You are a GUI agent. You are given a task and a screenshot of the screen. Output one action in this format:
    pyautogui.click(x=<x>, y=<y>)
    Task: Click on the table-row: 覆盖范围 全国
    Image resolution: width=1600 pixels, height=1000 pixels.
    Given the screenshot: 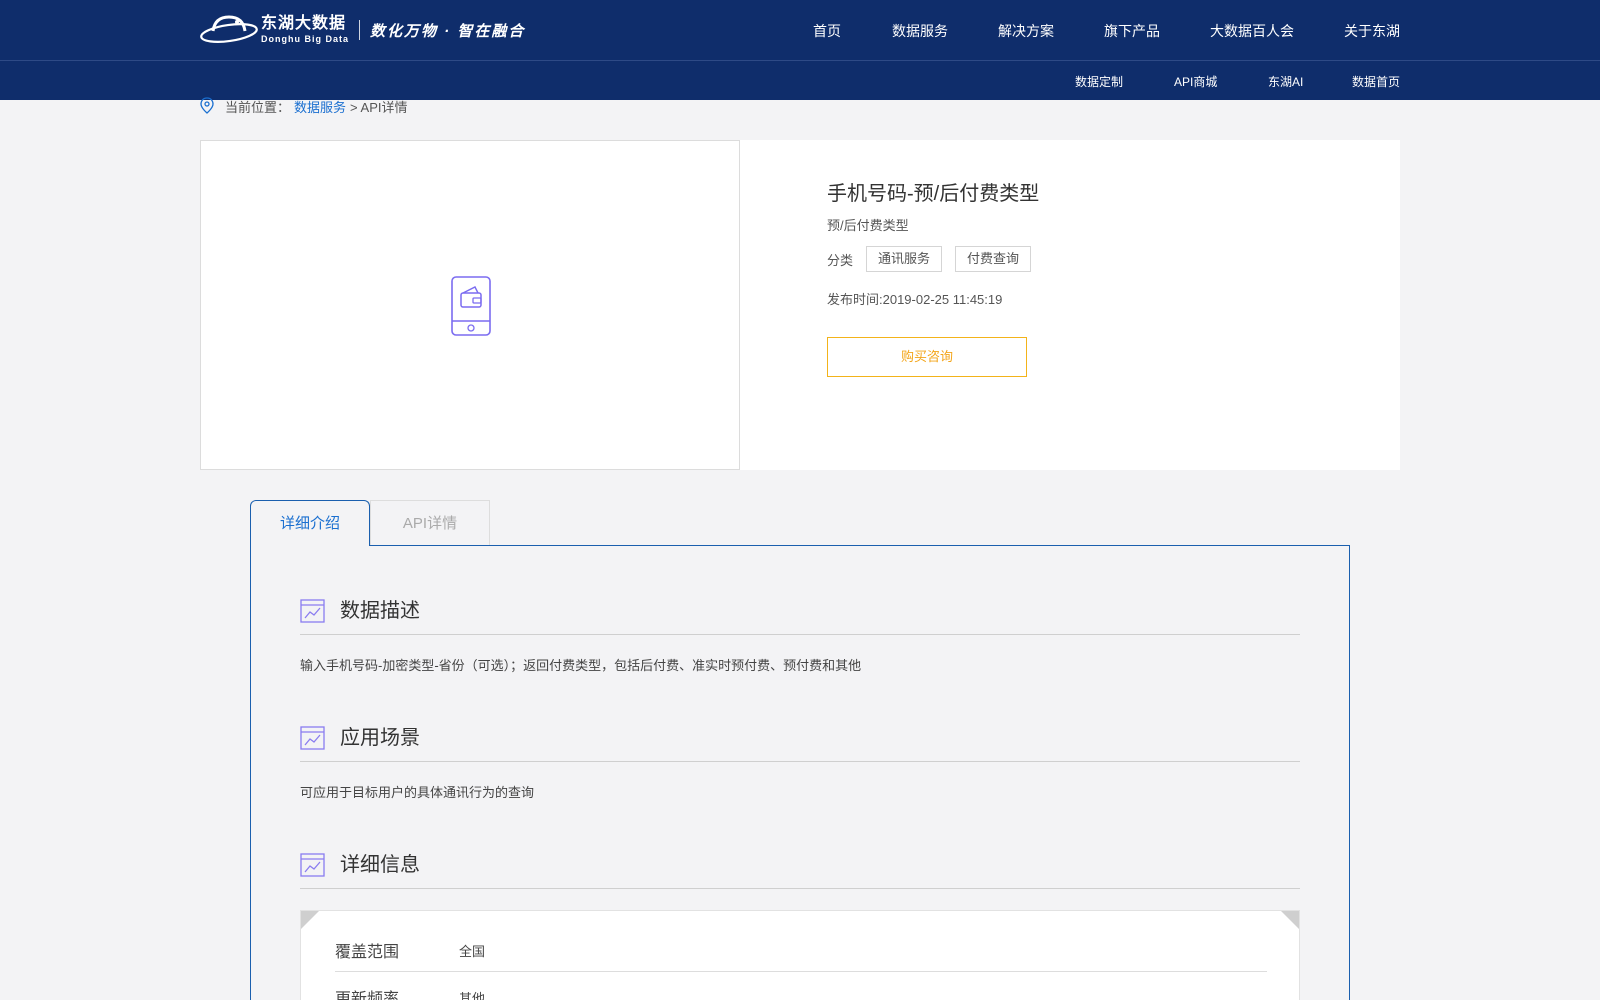 What is the action you would take?
    pyautogui.click(x=801, y=941)
    